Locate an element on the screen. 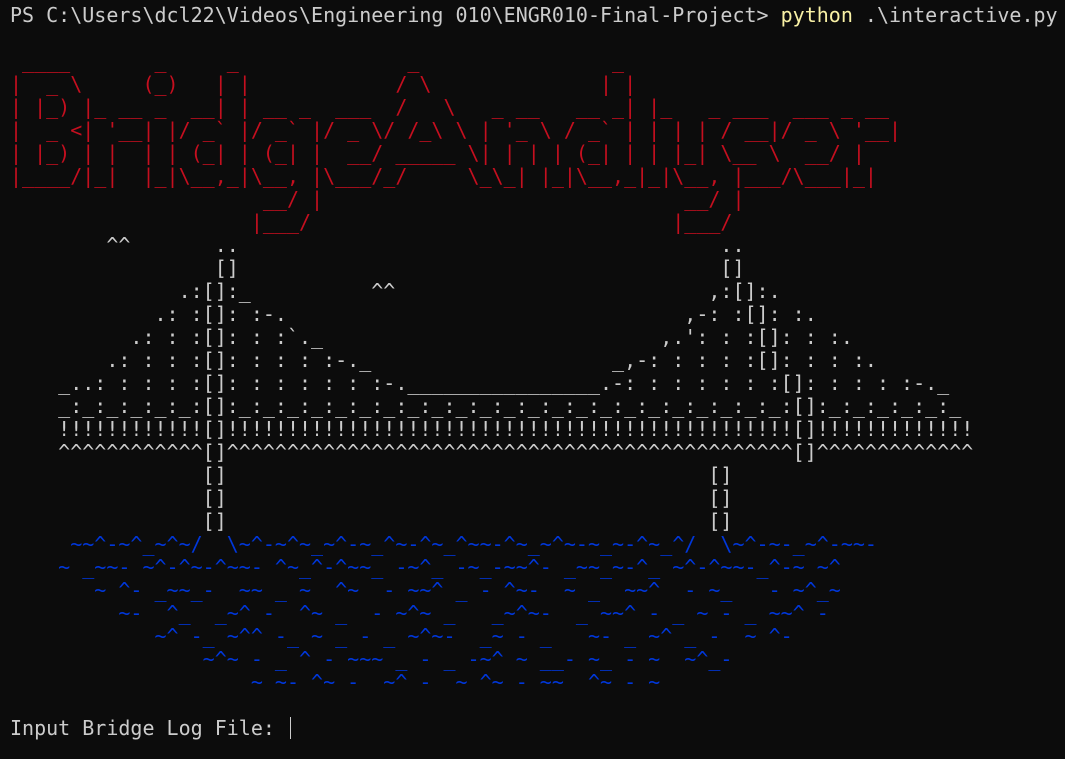 The height and width of the screenshot is (759, 1065). input-prompt-label: Input Bridge Log File: is located at coordinates (148, 728).